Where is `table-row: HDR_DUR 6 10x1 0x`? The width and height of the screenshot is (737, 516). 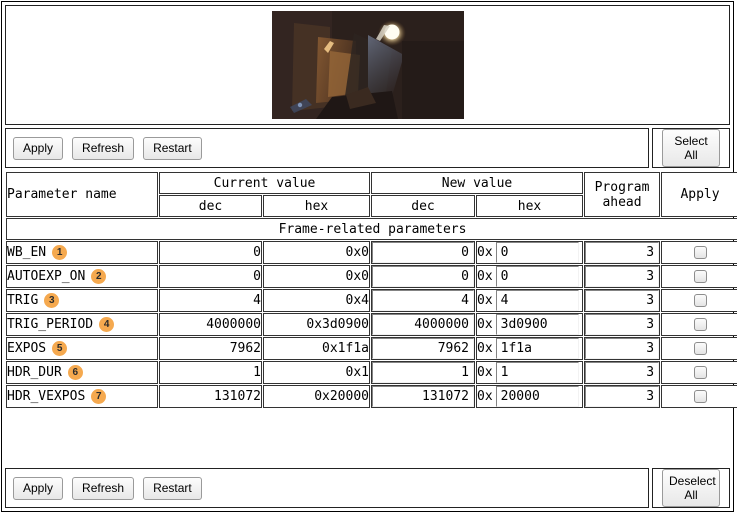
table-row: HDR_DUR 6 10x1 0x is located at coordinates (371, 372).